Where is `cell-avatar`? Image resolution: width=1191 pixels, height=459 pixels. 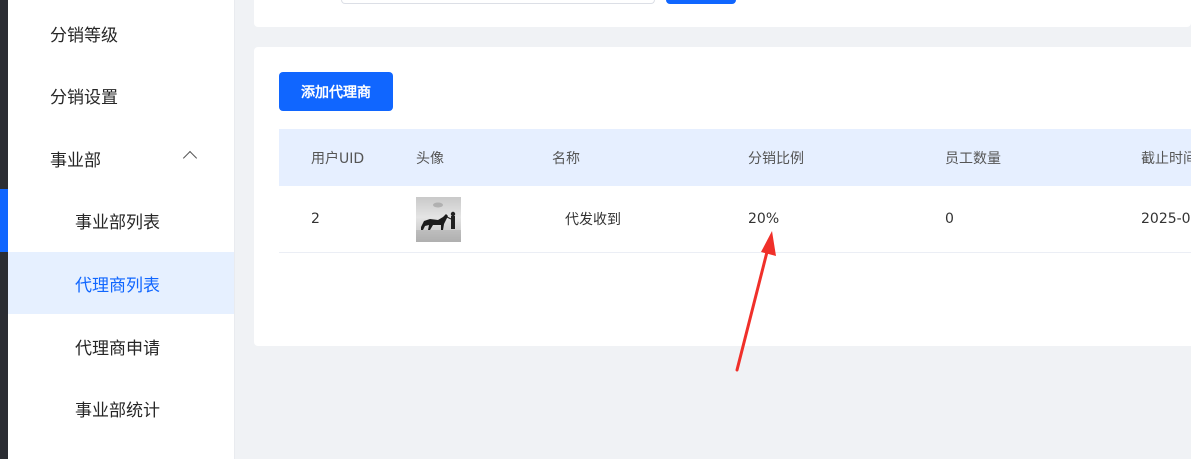 cell-avatar is located at coordinates (438, 219).